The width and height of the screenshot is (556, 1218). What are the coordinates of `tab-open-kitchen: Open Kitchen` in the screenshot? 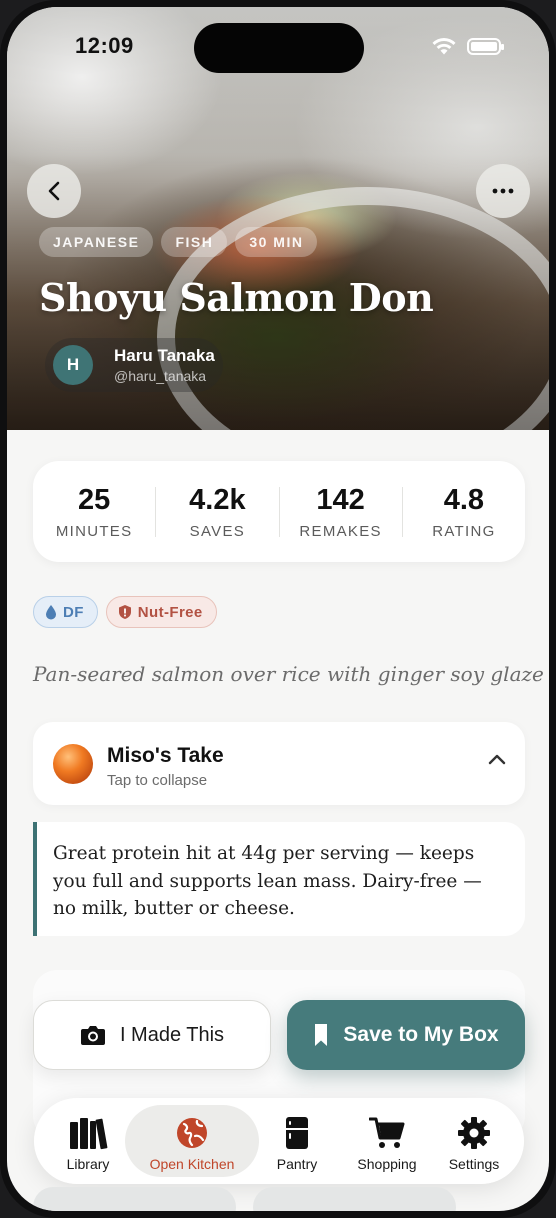 It's located at (192, 1141).